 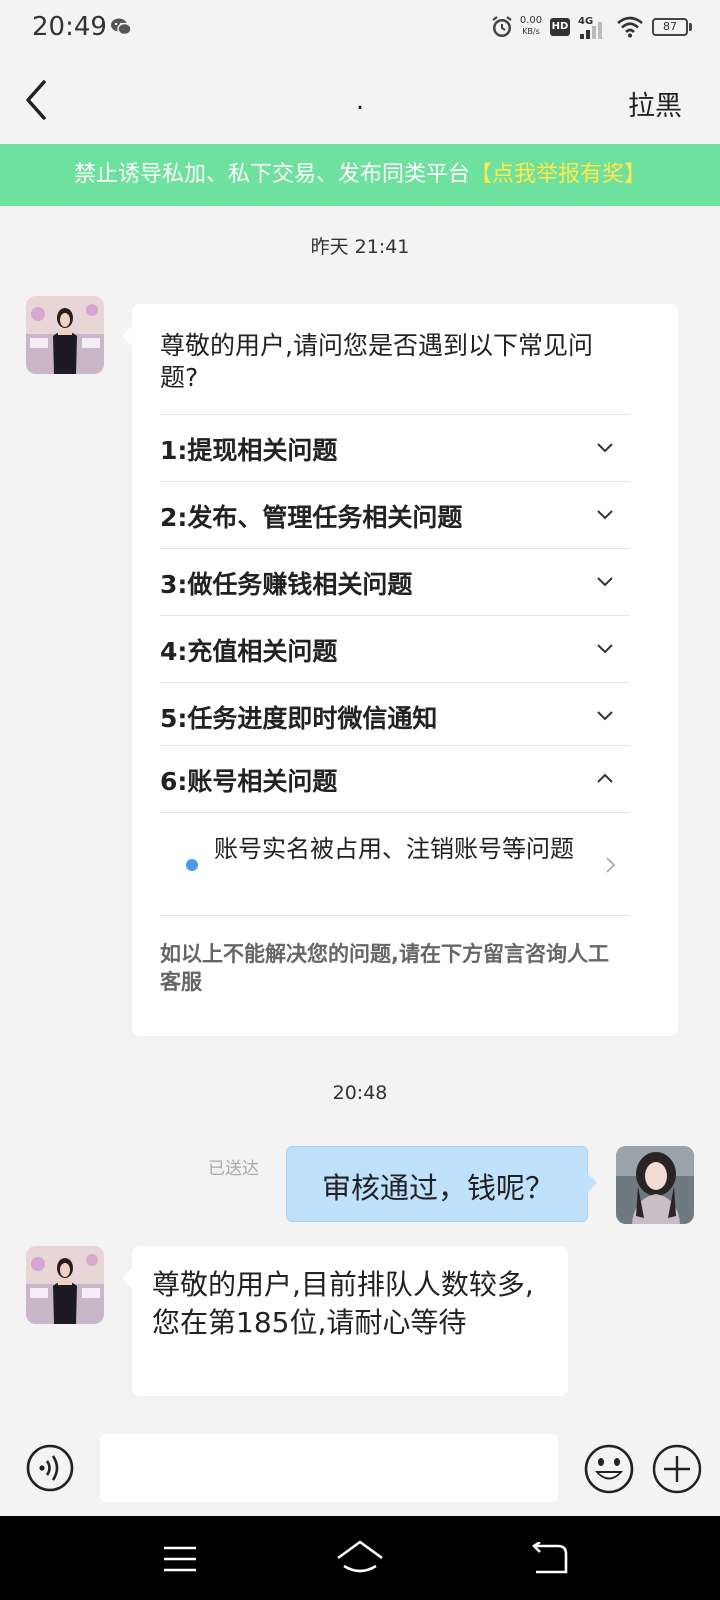 I want to click on emoji-icon, so click(x=609, y=1469).